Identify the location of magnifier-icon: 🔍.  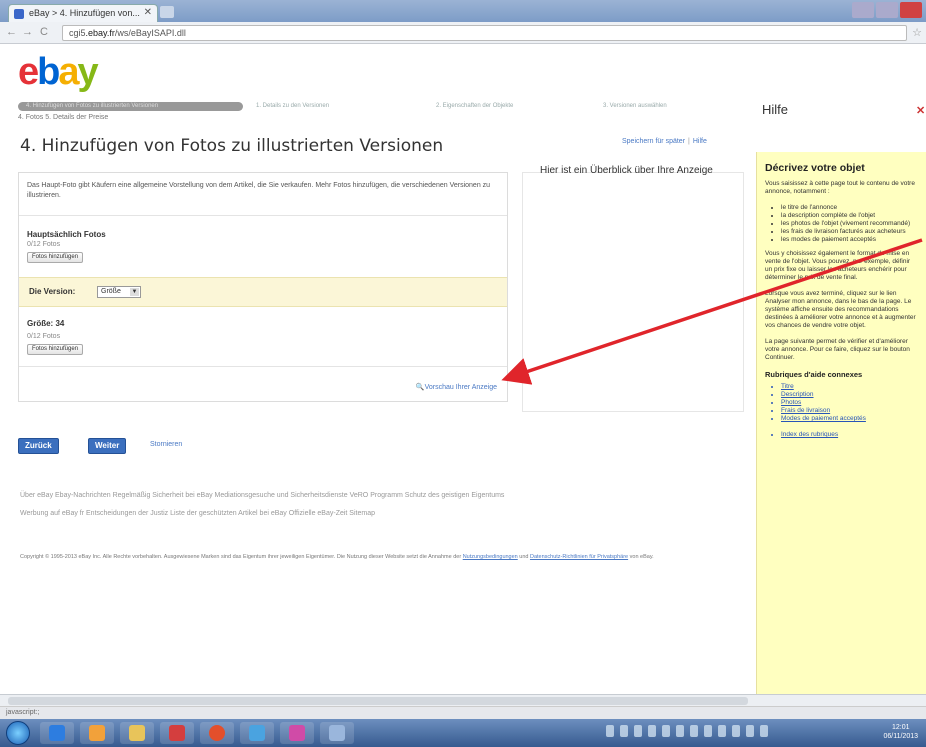
(420, 387).